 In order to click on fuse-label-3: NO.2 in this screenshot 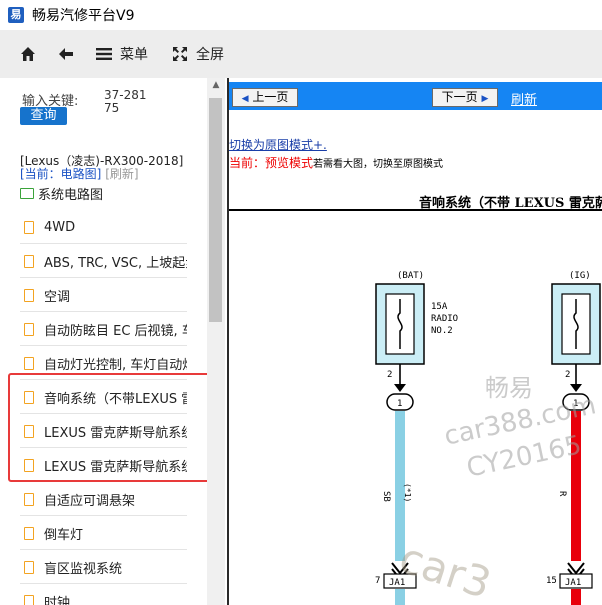, I will do `click(442, 331)`.